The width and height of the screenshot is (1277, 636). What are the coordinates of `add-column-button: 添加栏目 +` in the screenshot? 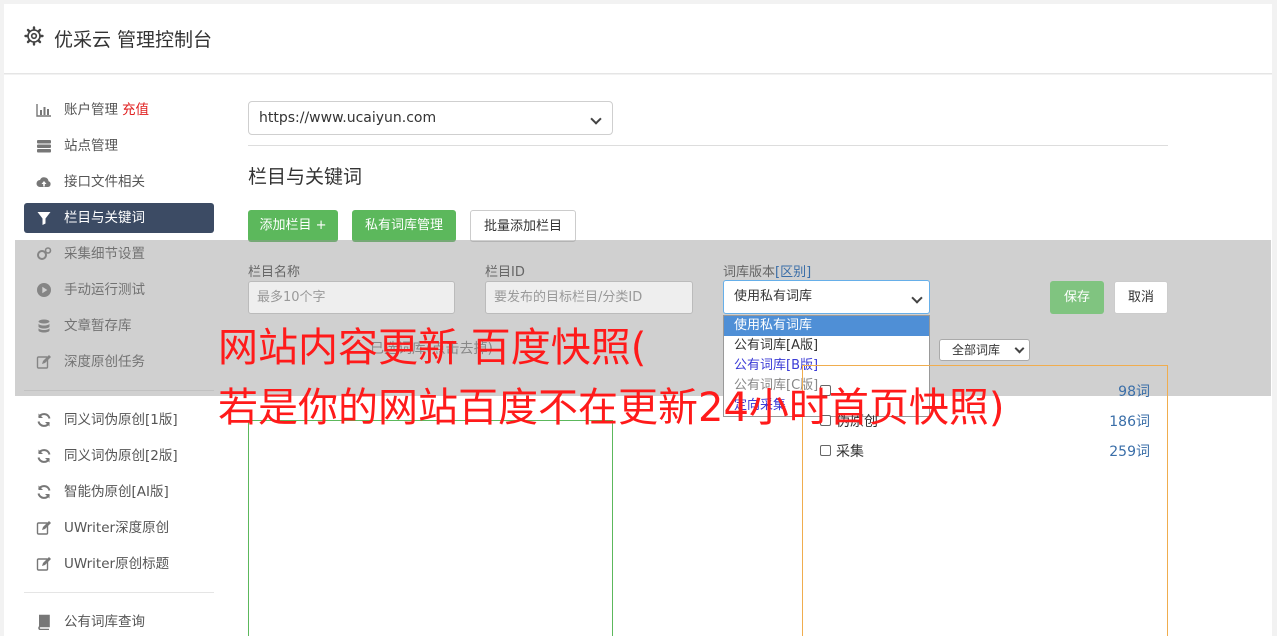 It's located at (293, 226).